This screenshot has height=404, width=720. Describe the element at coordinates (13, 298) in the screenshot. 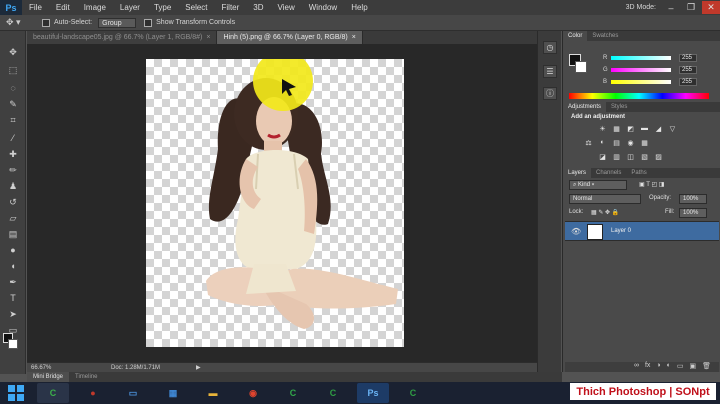

I see `type-tool-icon: T` at that location.